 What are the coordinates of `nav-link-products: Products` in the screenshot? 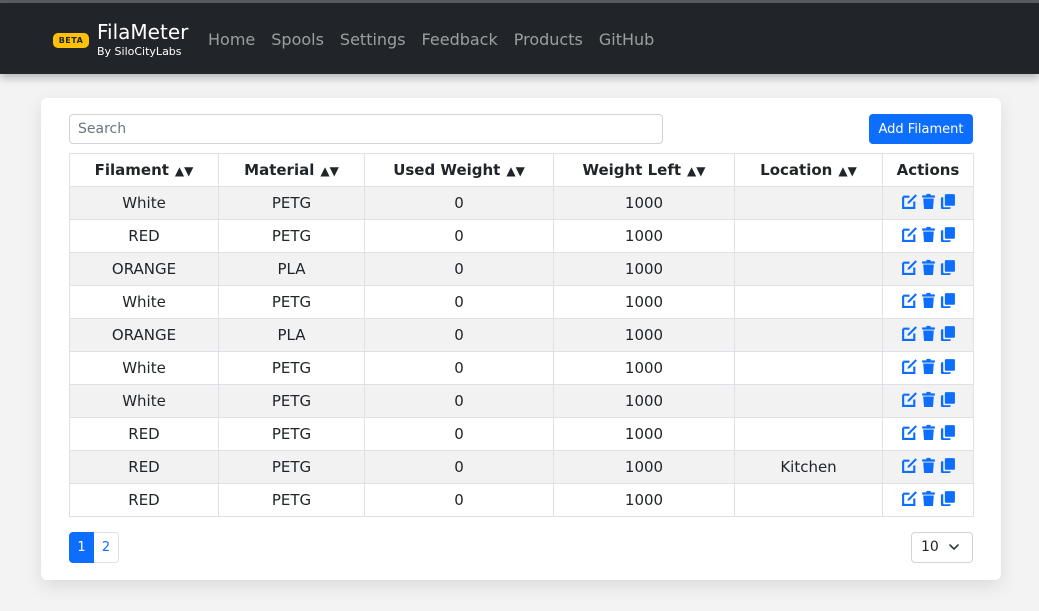 It's located at (548, 39).